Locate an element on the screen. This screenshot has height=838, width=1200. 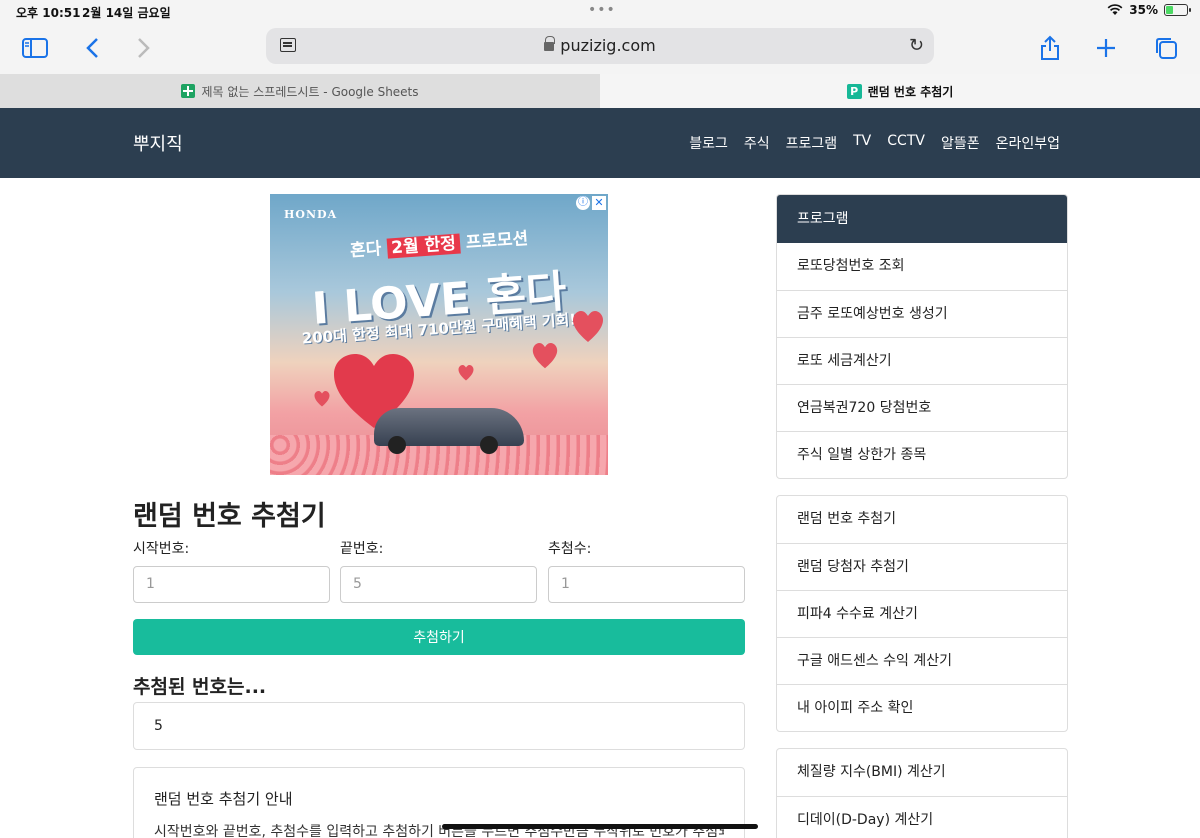
tab-overview-icon is located at coordinates (1166, 48).